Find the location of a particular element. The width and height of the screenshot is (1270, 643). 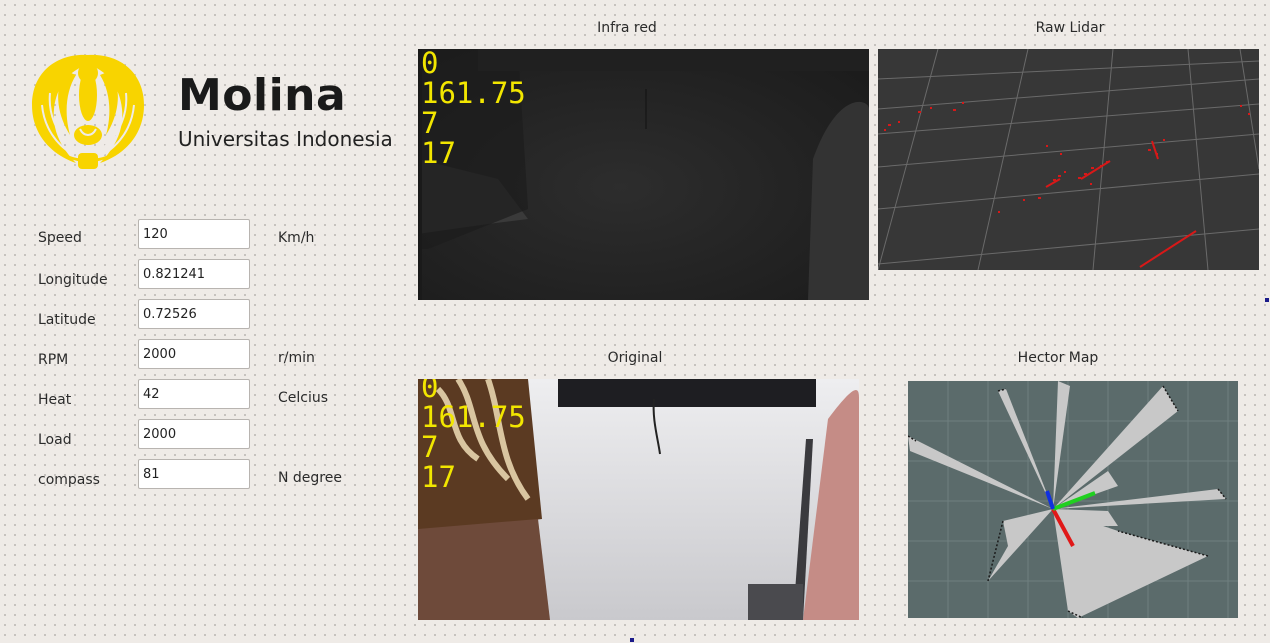

hector-title: Hector Map is located at coordinates (1058, 358).